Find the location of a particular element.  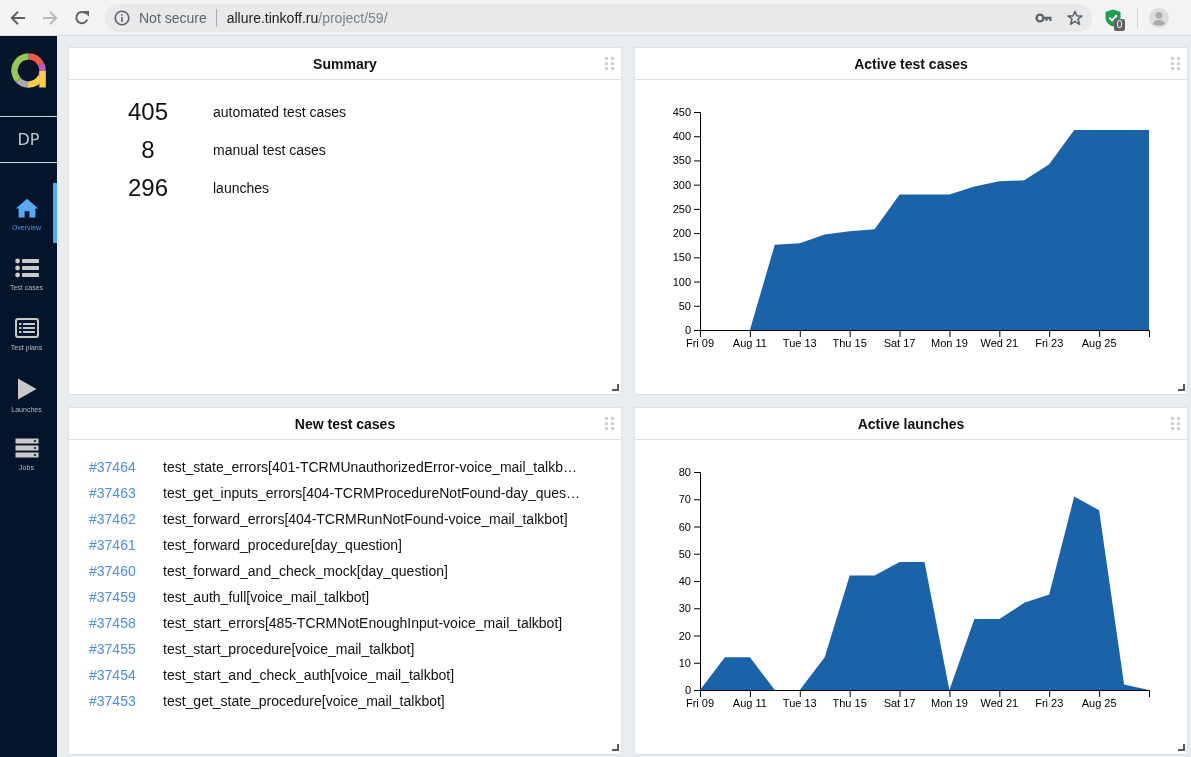

tick-label: 150 is located at coordinates (681, 257).